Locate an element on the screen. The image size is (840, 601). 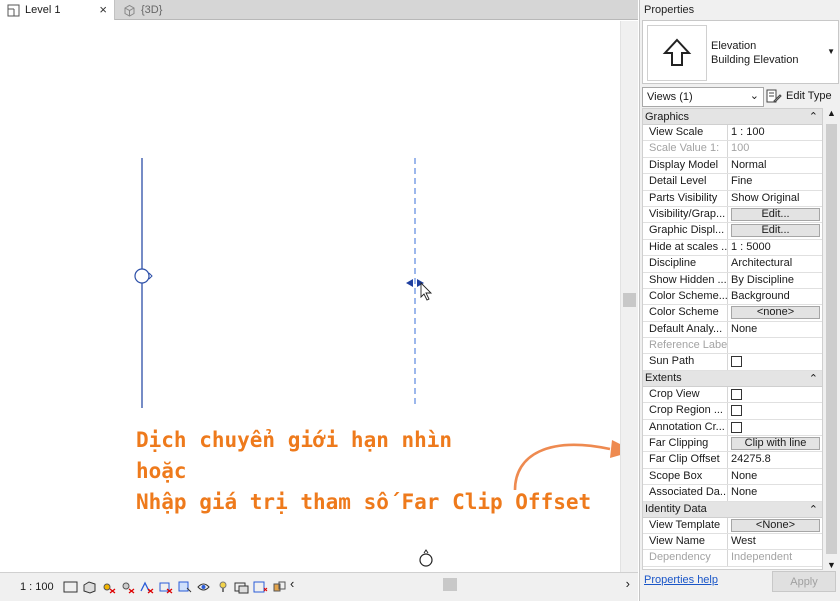
view-scale-label: 1 : 100 is located at coordinates (31, 587).